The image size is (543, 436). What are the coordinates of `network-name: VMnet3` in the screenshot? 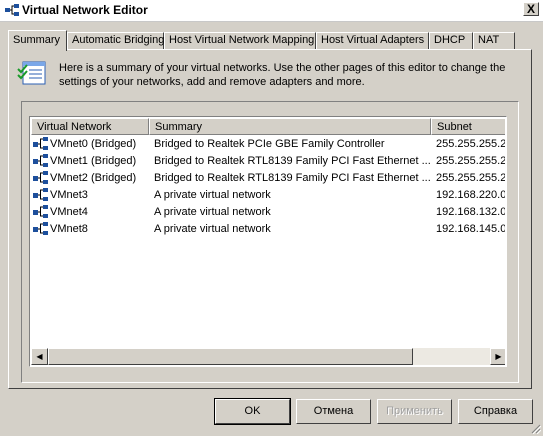 It's located at (69, 195).